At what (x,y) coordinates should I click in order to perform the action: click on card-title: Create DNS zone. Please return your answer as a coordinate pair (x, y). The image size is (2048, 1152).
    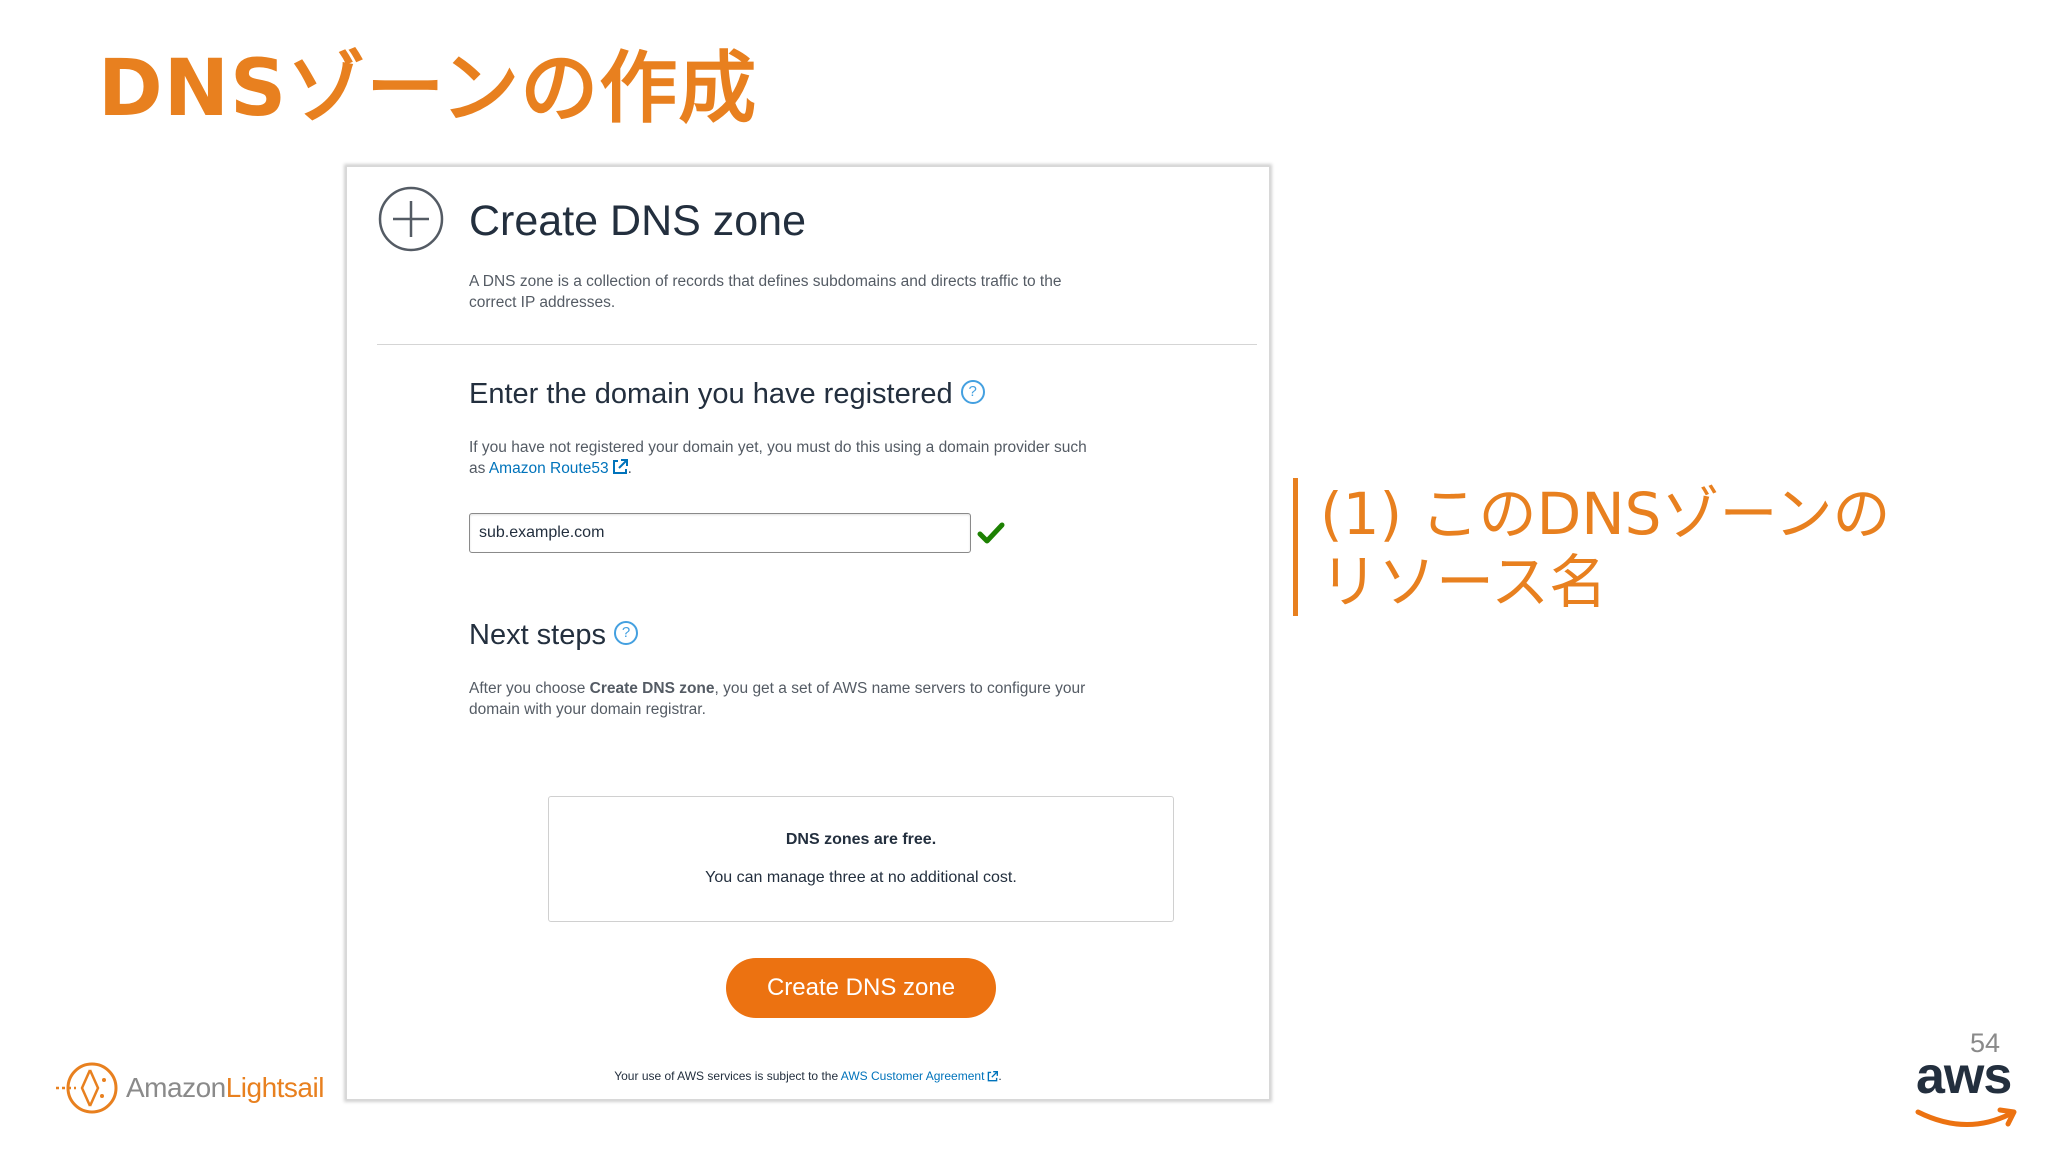
    Looking at the image, I should click on (637, 221).